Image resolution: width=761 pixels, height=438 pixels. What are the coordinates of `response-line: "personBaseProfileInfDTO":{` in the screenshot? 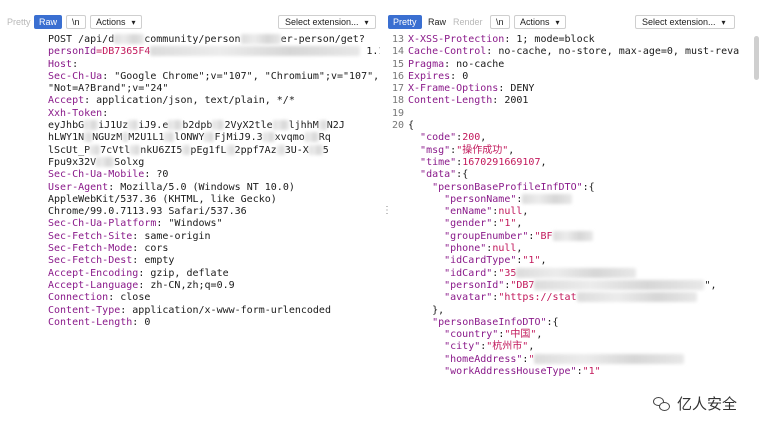 It's located at (574, 188).